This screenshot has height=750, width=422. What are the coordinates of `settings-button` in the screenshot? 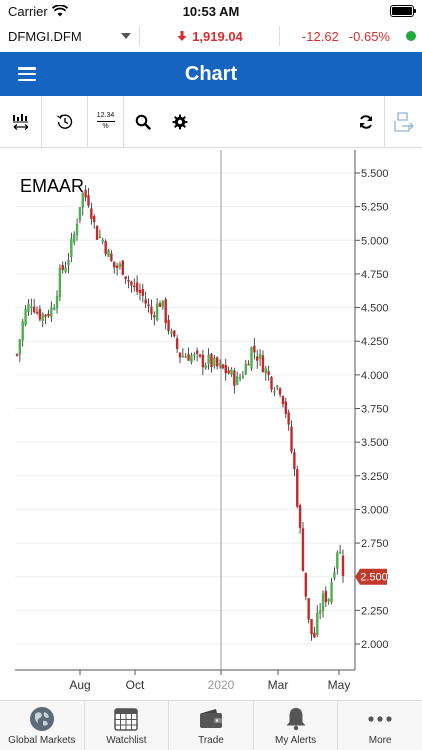 It's located at (179, 122).